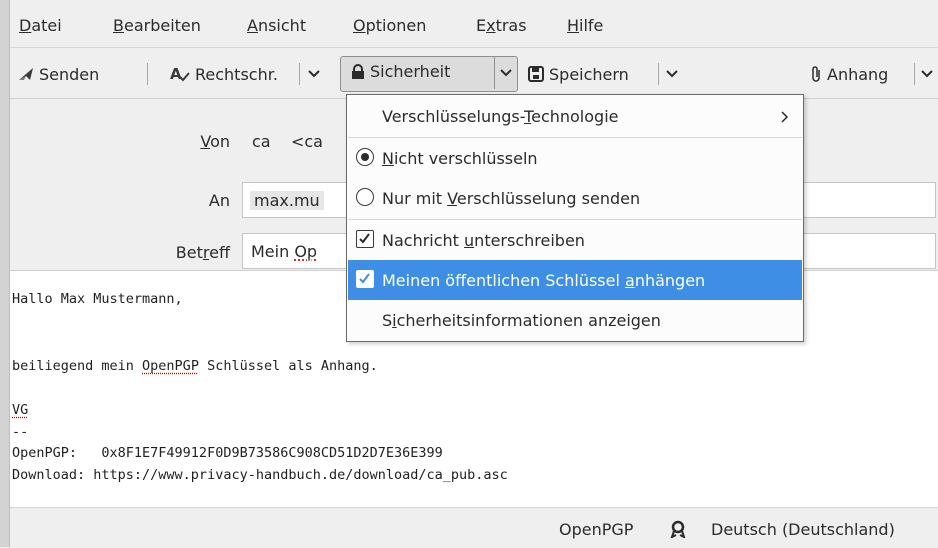  I want to click on security-button: Sicherheit, so click(429, 74).